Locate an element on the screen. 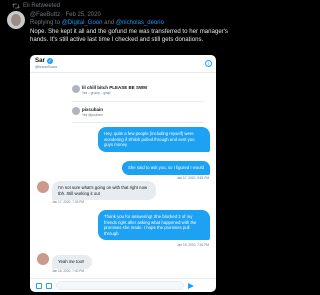 The width and height of the screenshot is (320, 295). retweet-label: Eli Retweeted is located at coordinates (42, 6).